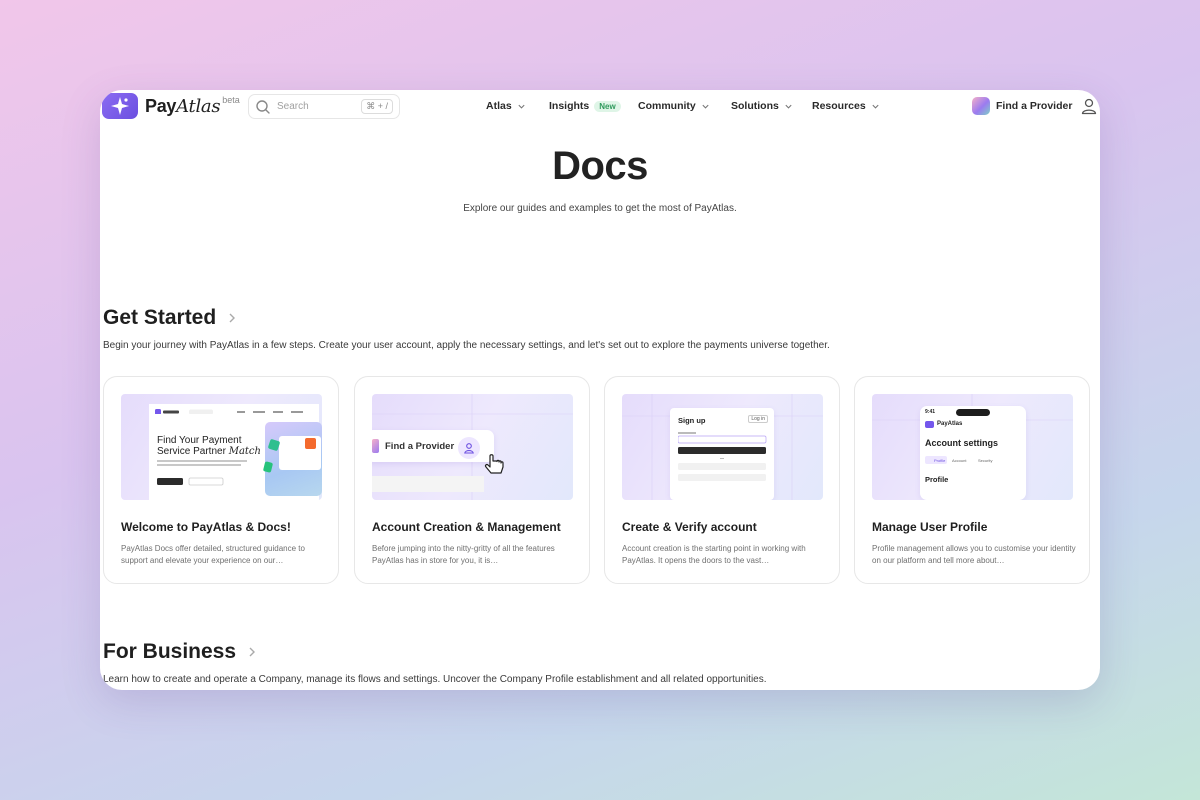 The image size is (1200, 800). Describe the element at coordinates (231, 100) in the screenshot. I see `beta-label: beta` at that location.